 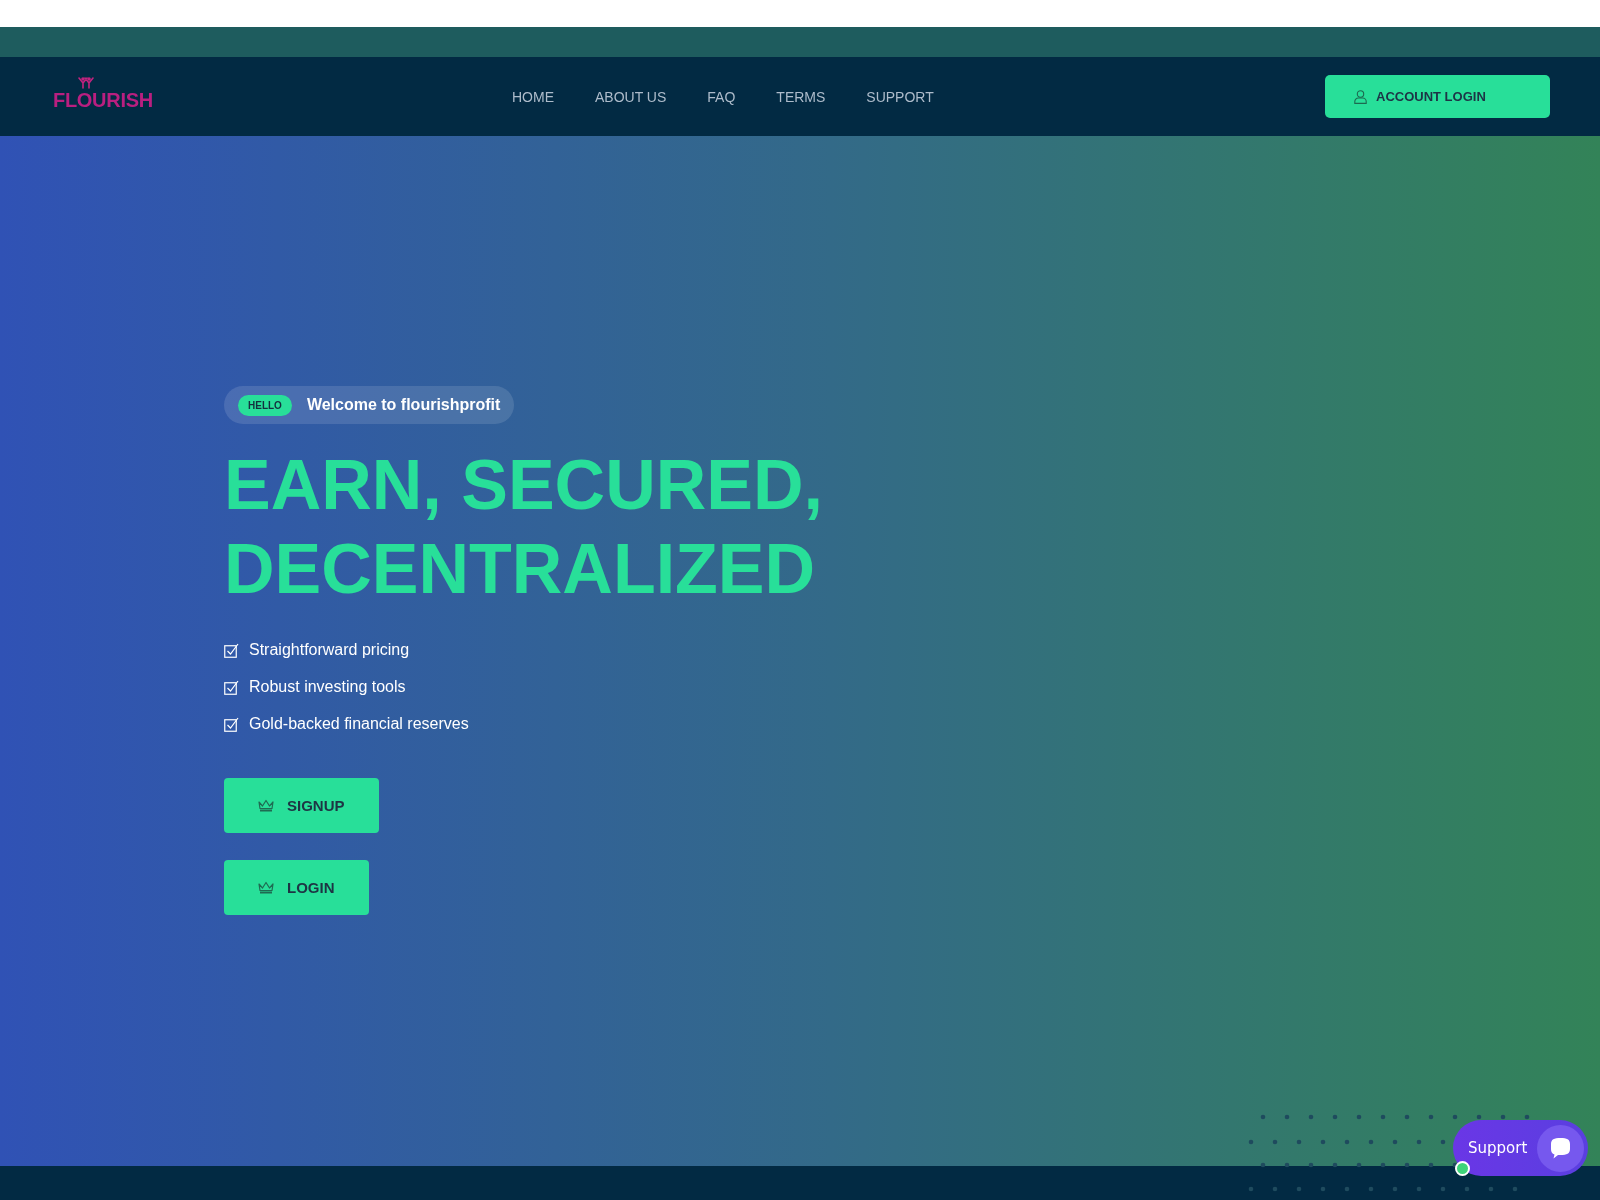 What do you see at coordinates (533, 96) in the screenshot?
I see `nav-link: HOME` at bounding box center [533, 96].